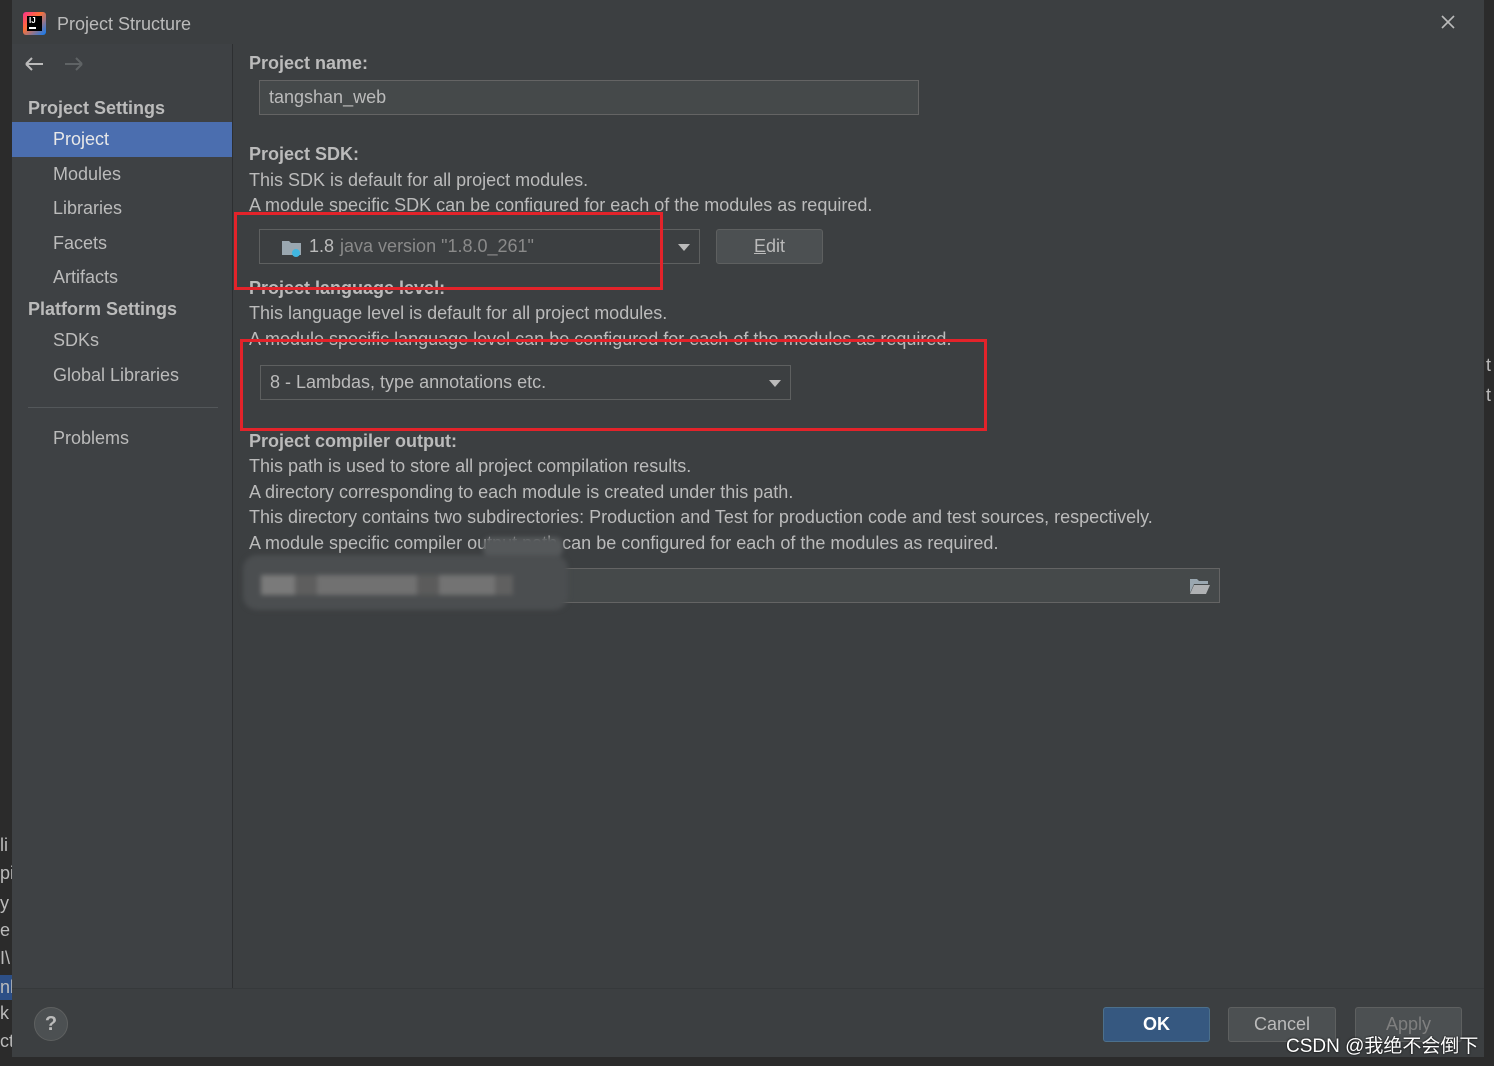 This screenshot has height=1066, width=1494. What do you see at coordinates (122, 243) in the screenshot?
I see `sidebar-item-facets: Facets` at bounding box center [122, 243].